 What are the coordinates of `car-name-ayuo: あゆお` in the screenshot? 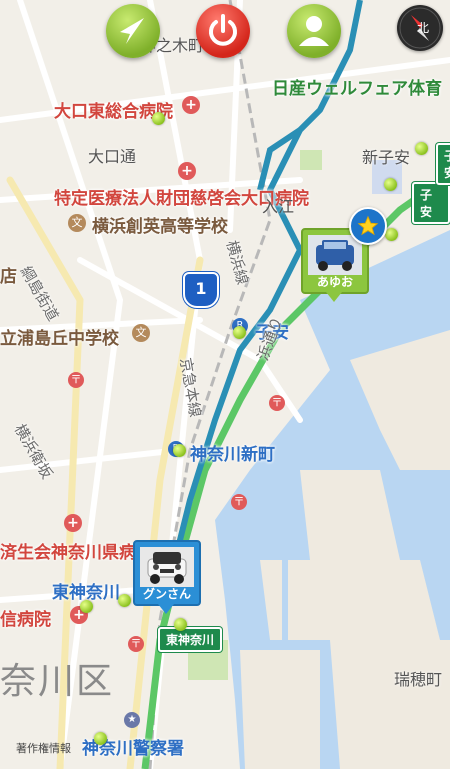 It's located at (334, 282).